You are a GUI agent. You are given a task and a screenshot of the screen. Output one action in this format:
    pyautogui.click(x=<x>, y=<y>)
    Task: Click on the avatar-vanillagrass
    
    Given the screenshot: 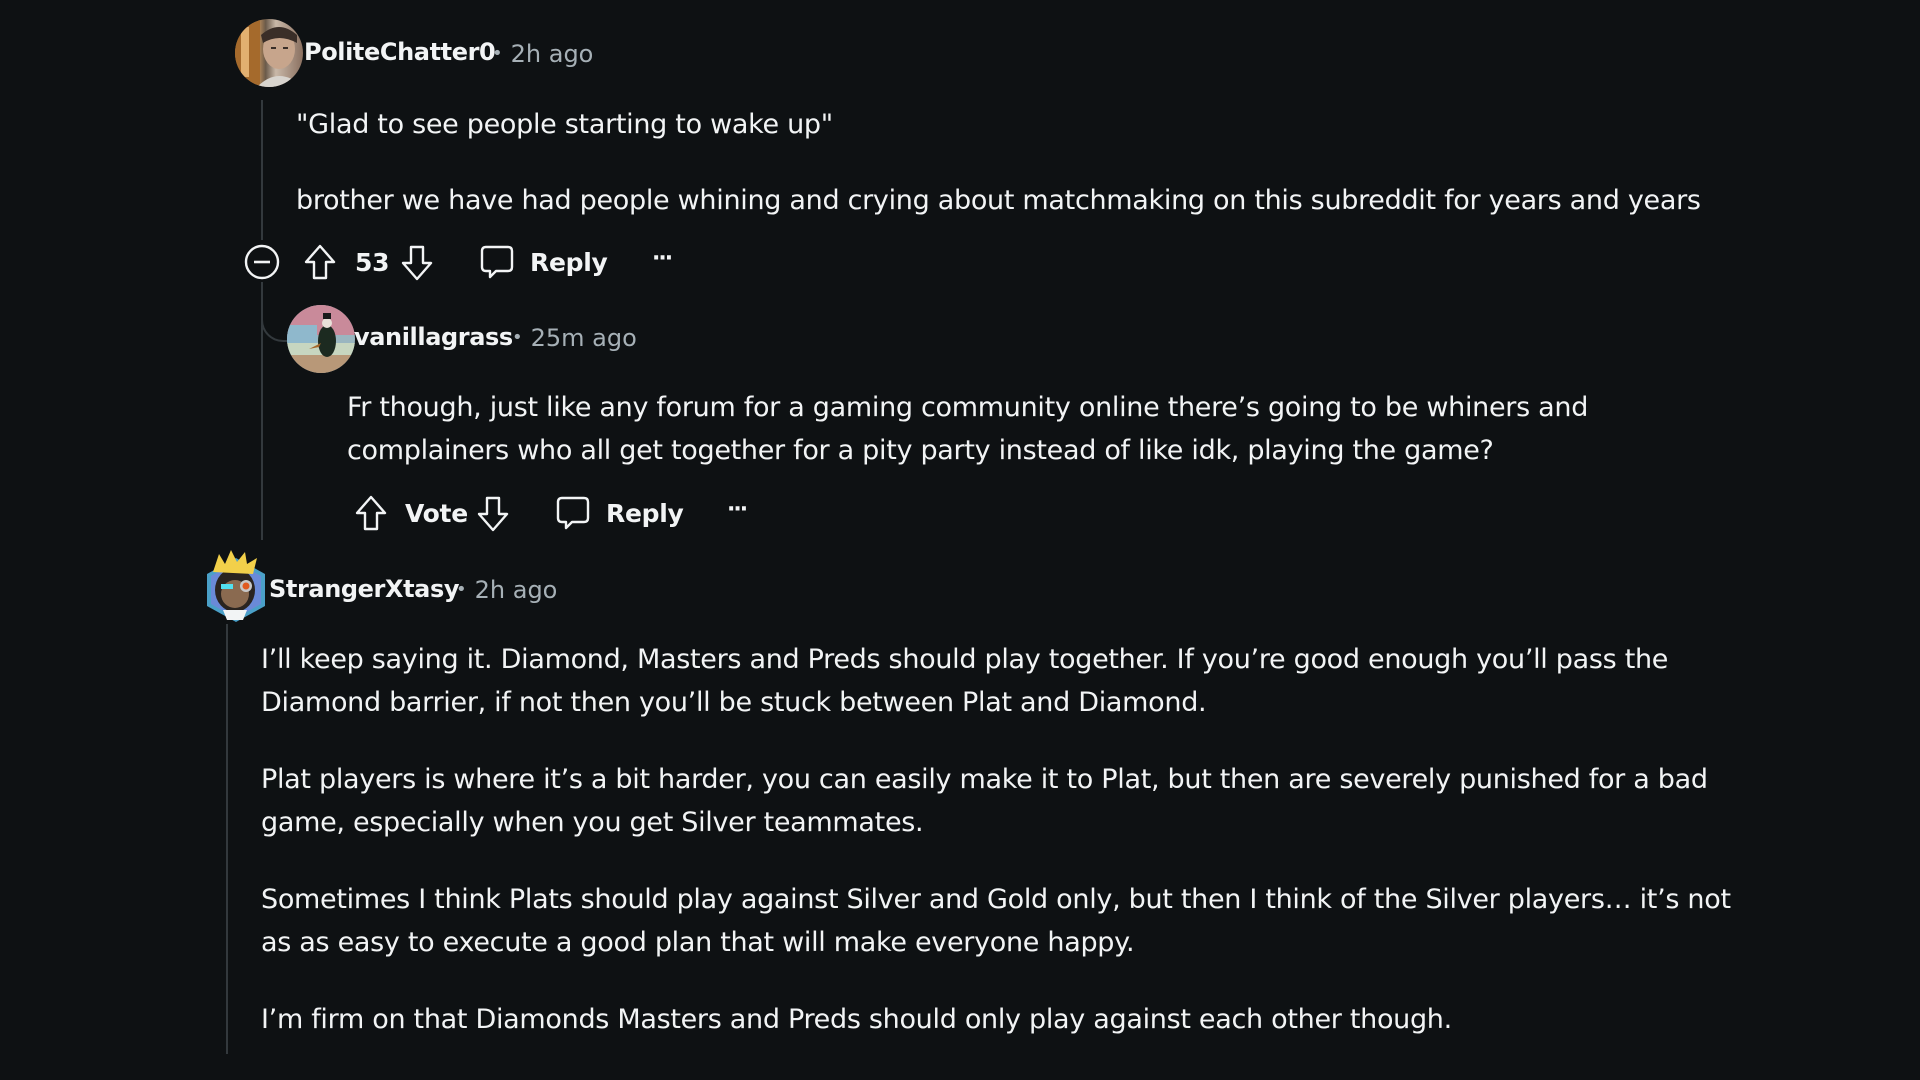 What is the action you would take?
    pyautogui.click(x=321, y=339)
    